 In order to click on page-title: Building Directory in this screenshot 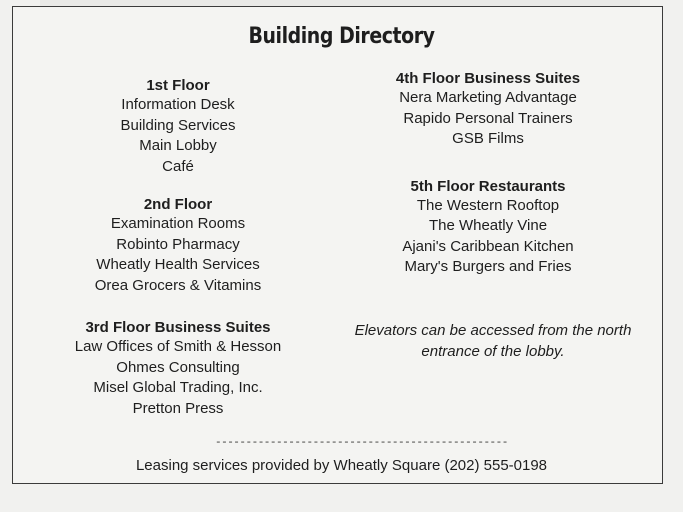, I will do `click(341, 36)`.